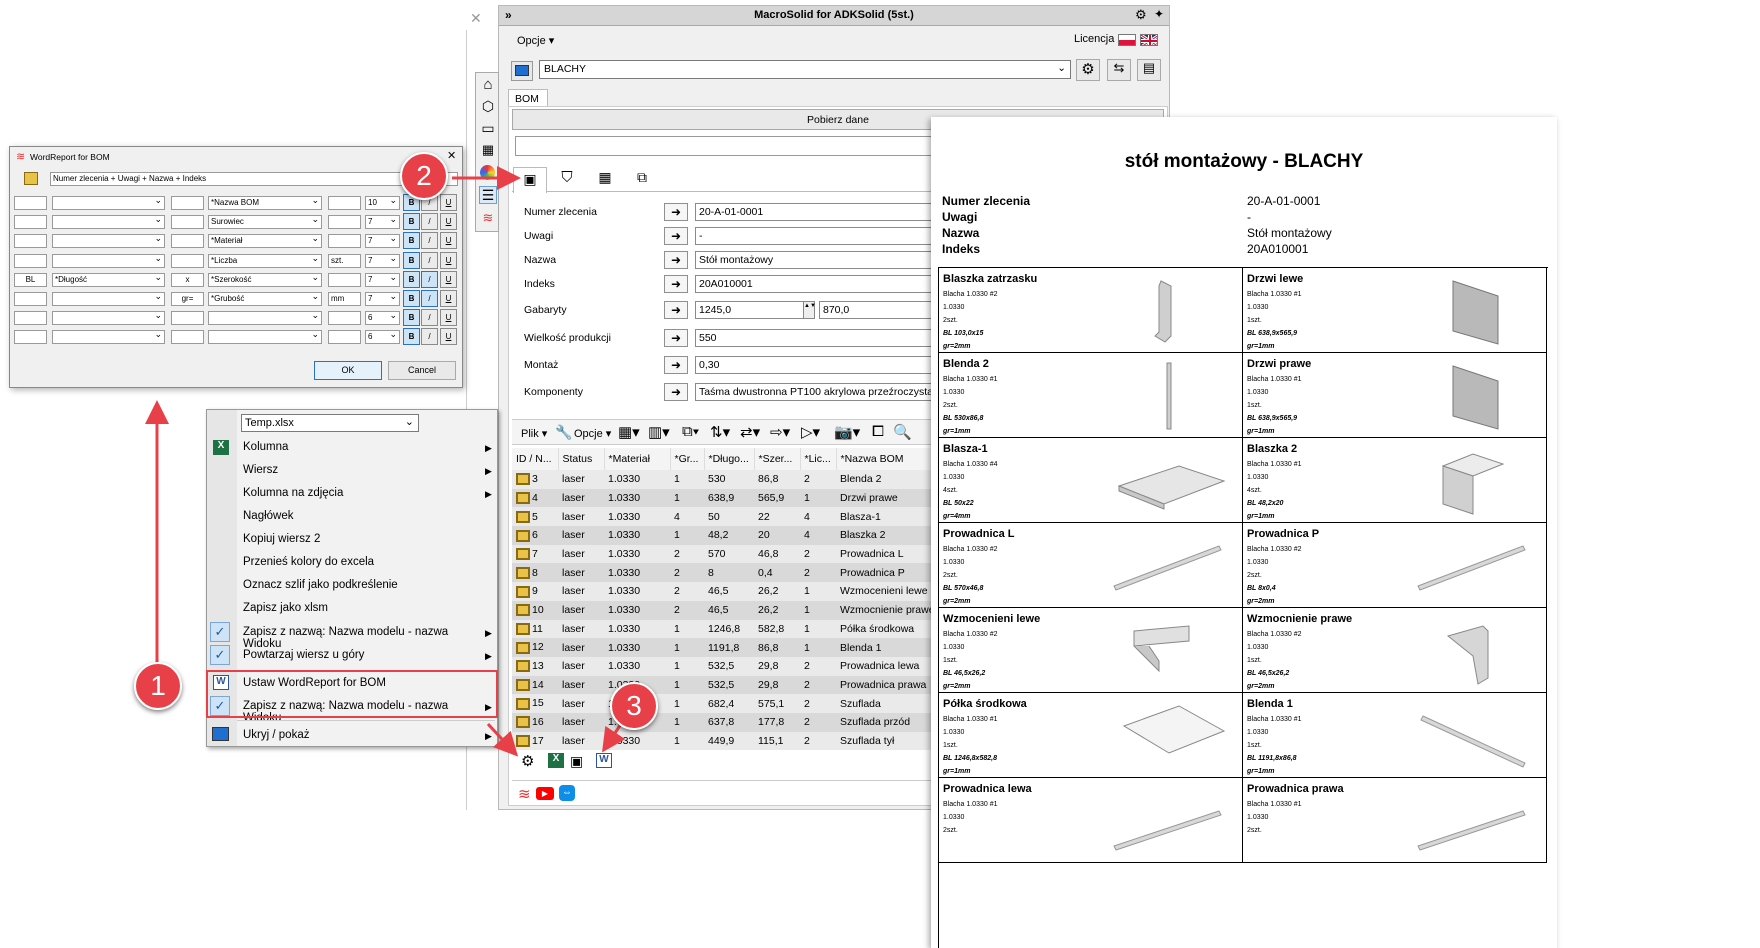  Describe the element at coordinates (750, 432) in the screenshot. I see `move-icon: ⇄▾` at that location.